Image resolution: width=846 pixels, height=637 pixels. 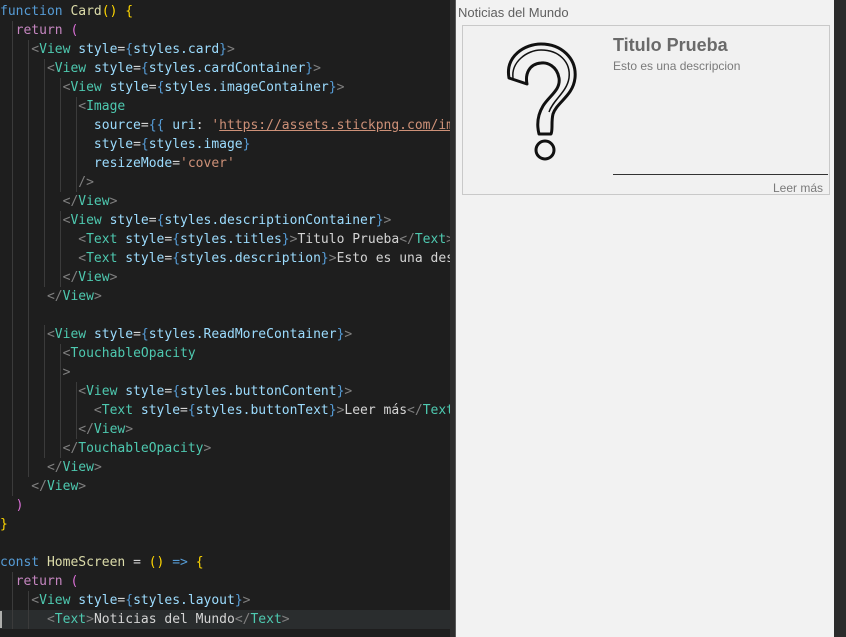 What do you see at coordinates (195, 144) in the screenshot?
I see `code-token: styles.image` at bounding box center [195, 144].